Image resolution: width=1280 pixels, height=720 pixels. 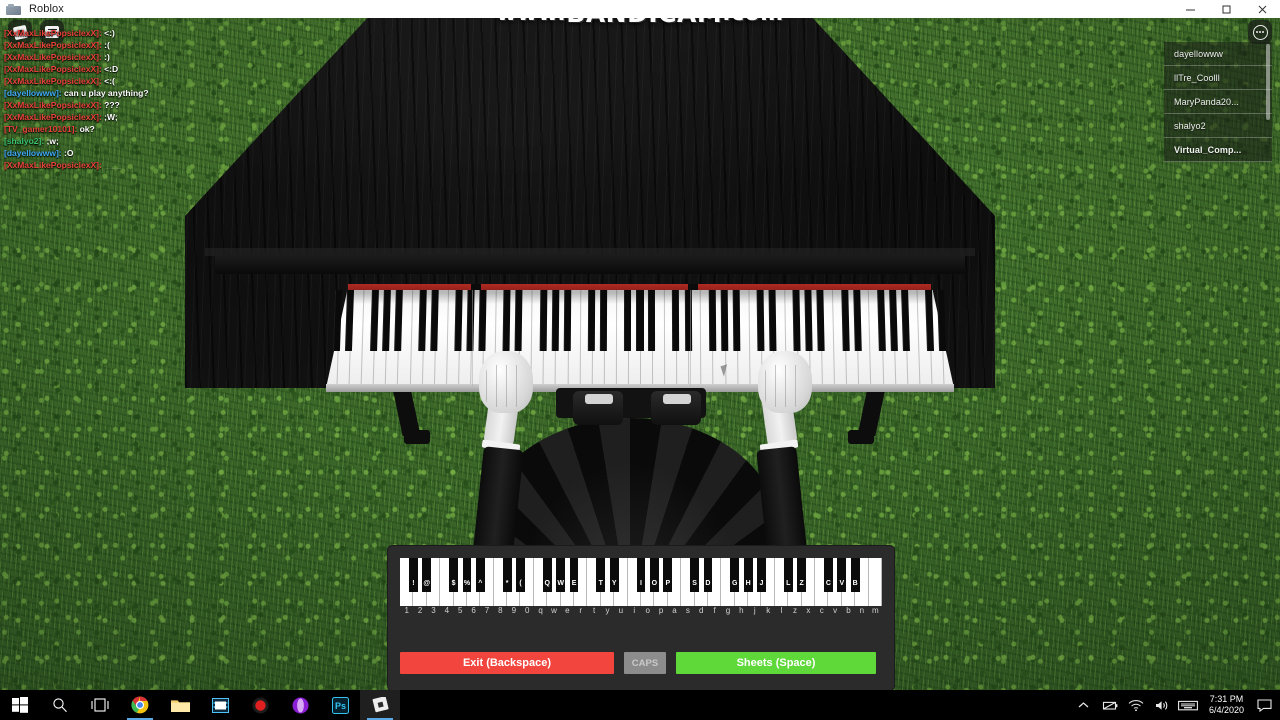 I want to click on bandicam-taskbar-button, so click(x=220, y=705).